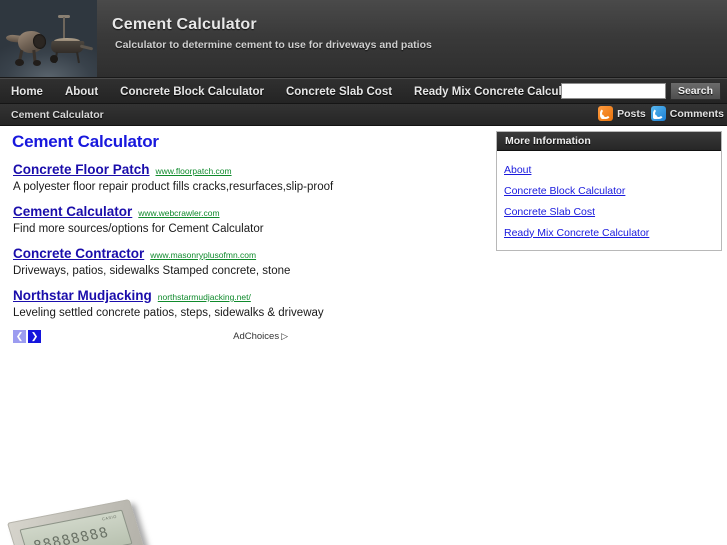 The image size is (727, 545). What do you see at coordinates (178, 213) in the screenshot?
I see `ad-url: www.webcrawler.com` at bounding box center [178, 213].